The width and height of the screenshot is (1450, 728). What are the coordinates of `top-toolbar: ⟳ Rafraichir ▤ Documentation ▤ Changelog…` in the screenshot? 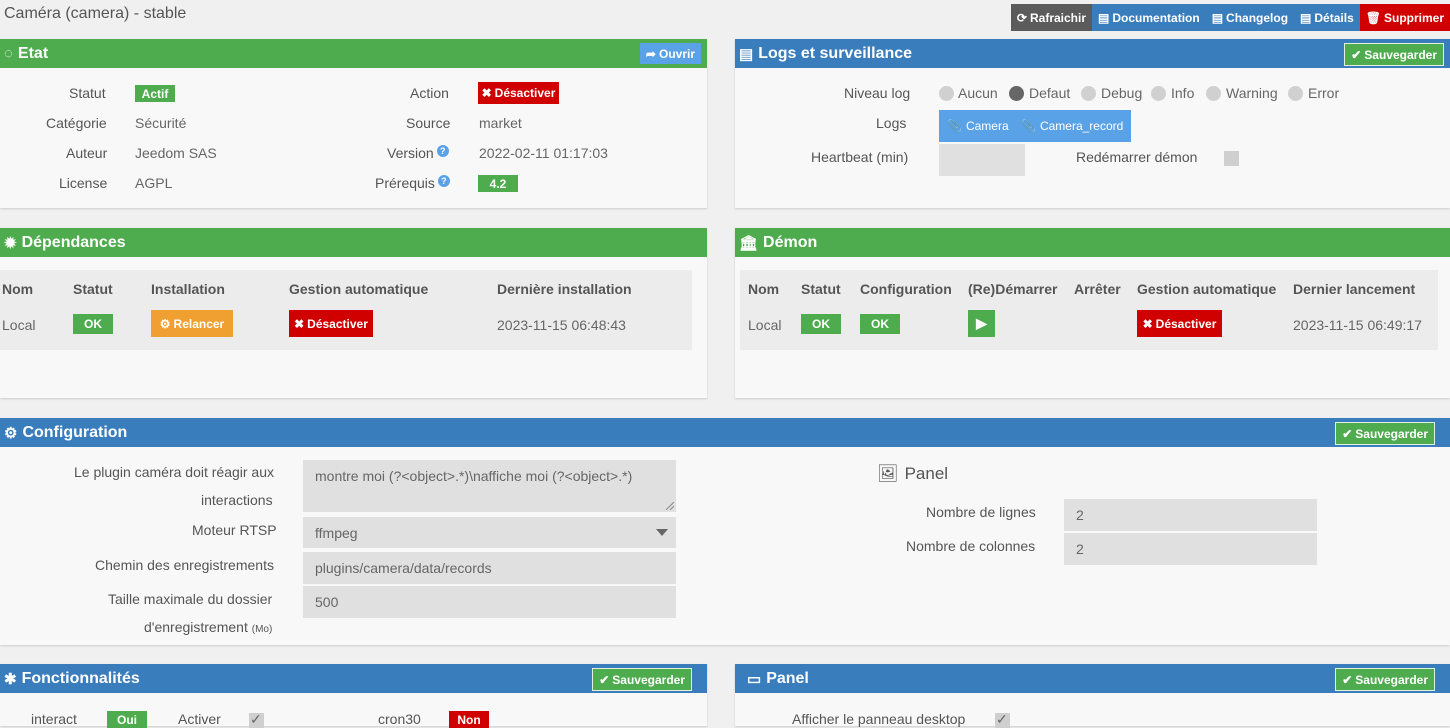 It's located at (1230, 17).